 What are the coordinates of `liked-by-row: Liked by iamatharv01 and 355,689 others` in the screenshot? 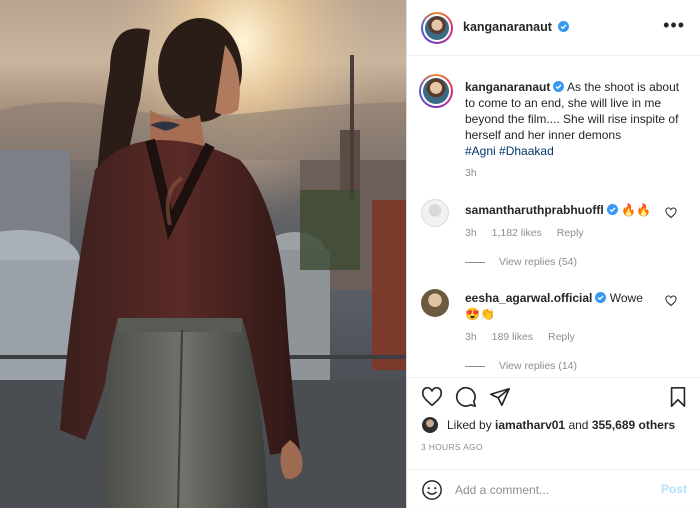 It's located at (548, 425).